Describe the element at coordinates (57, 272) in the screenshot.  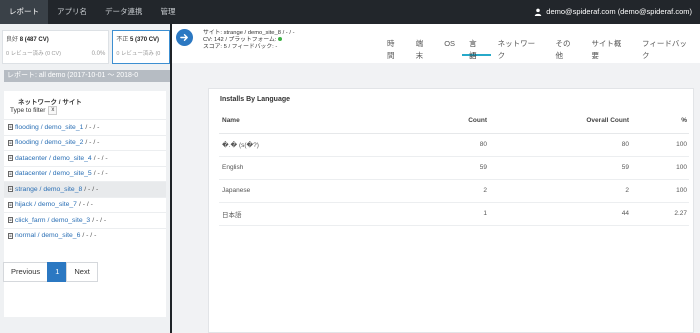
I see `page-1-button: 1` at that location.